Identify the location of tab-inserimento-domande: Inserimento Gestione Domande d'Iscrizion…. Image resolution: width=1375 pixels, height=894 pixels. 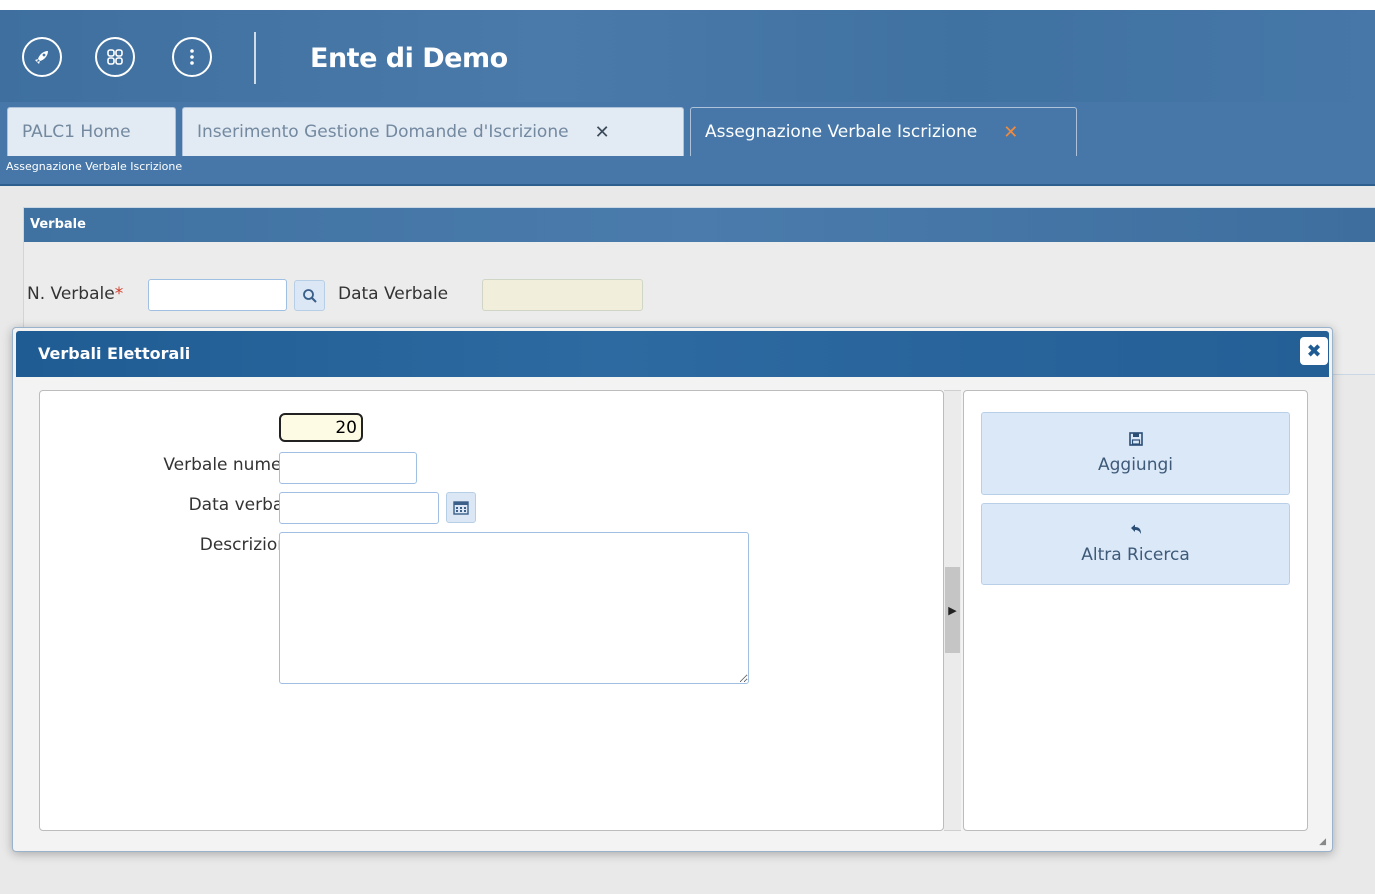
(433, 131).